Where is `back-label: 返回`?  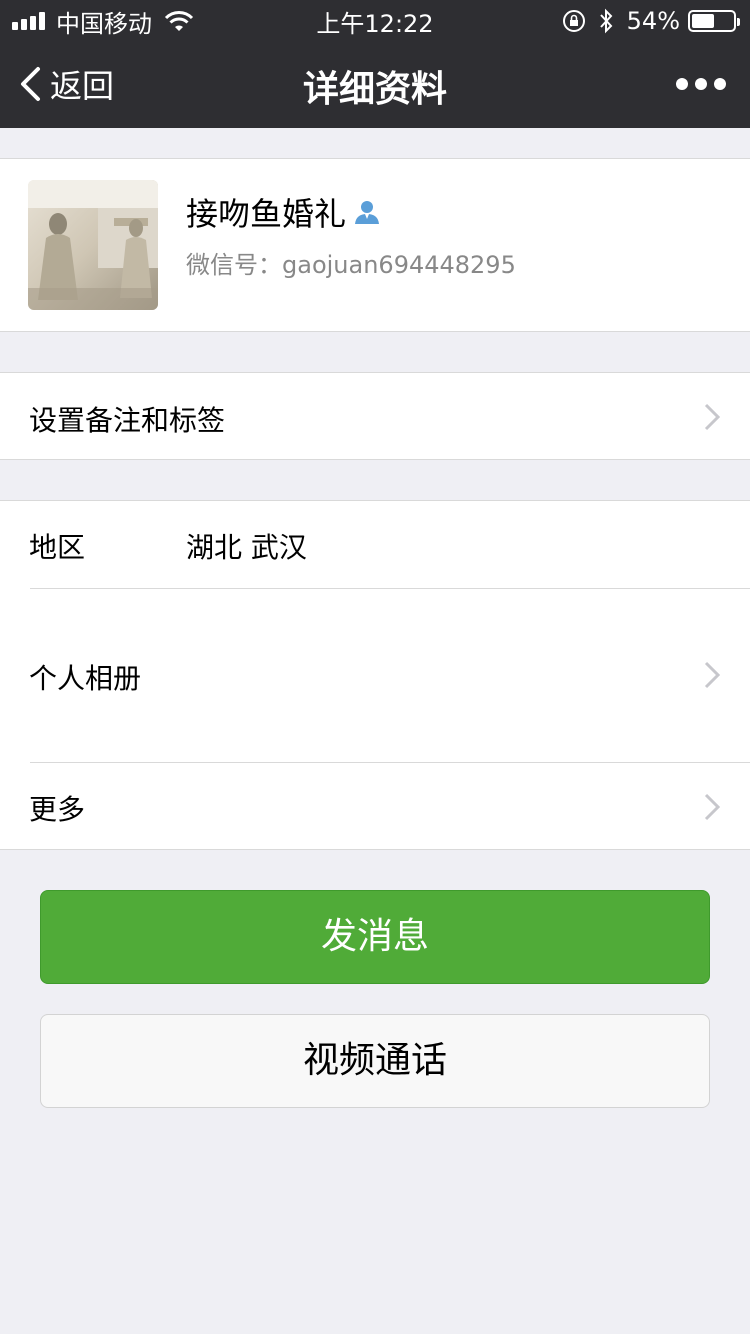
back-label: 返回 is located at coordinates (82, 86).